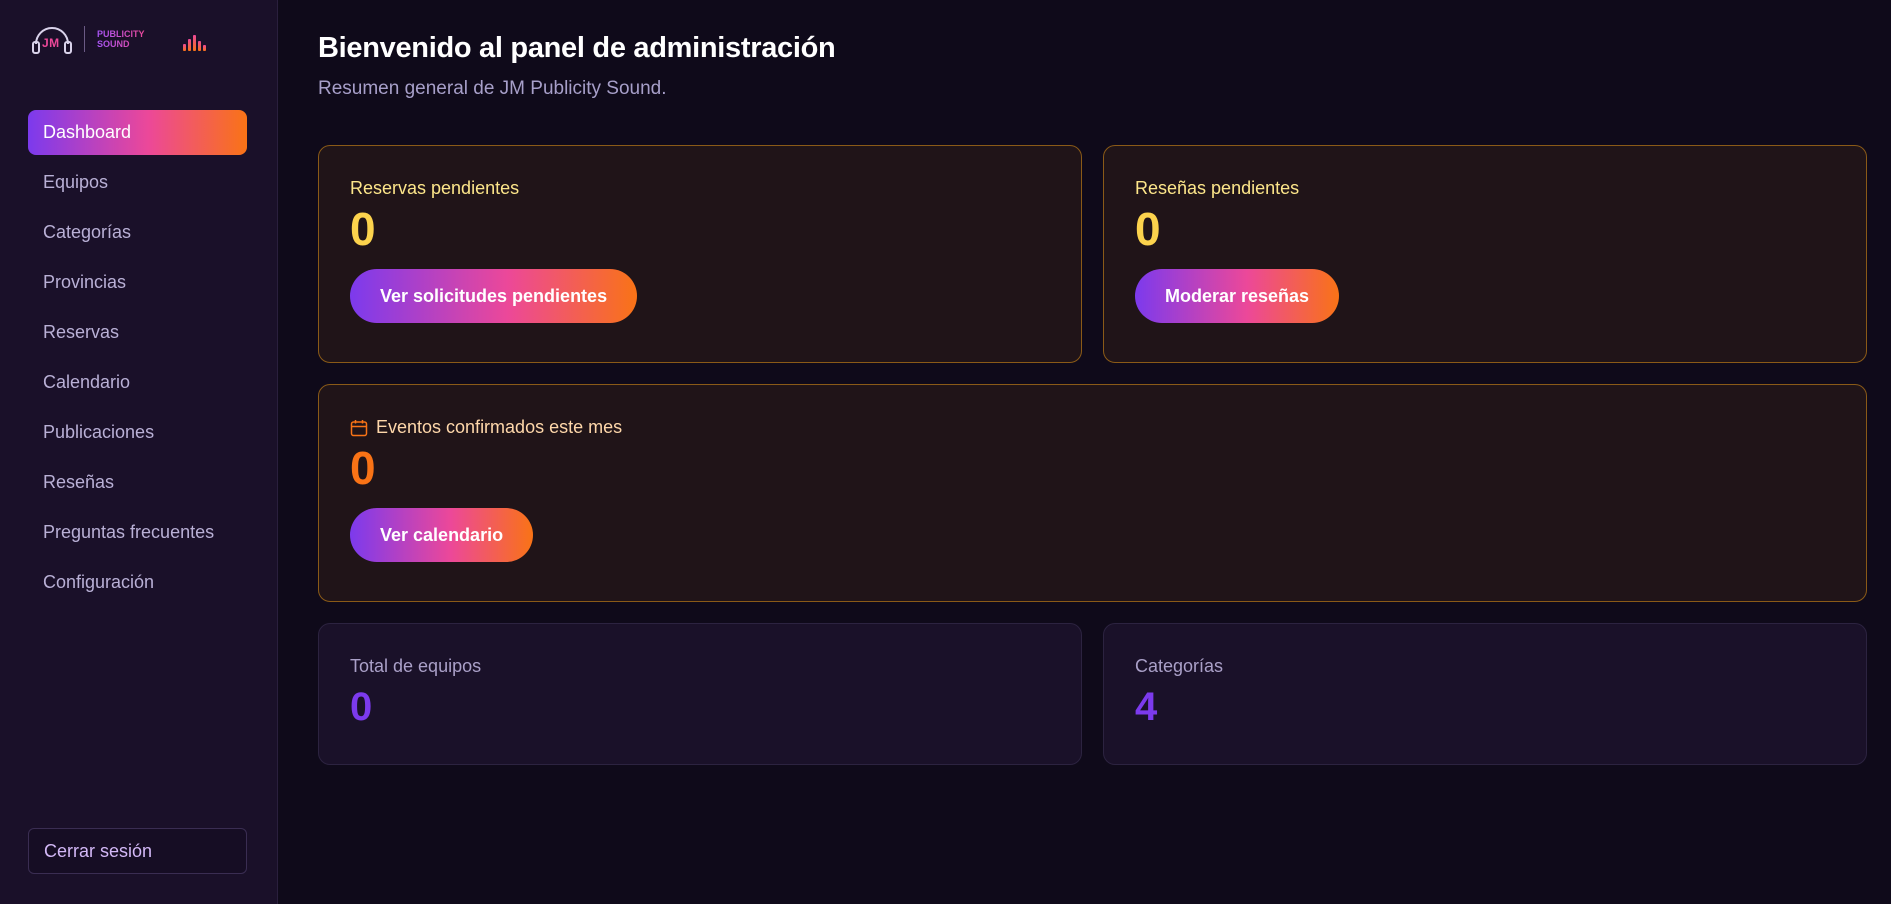 The height and width of the screenshot is (904, 1891). I want to click on logo-line-1: PUBLICITY, so click(121, 34).